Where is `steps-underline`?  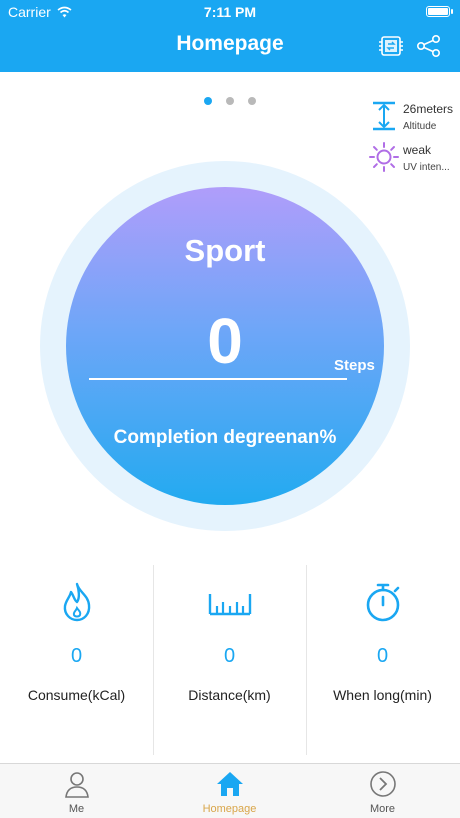
steps-underline is located at coordinates (218, 379).